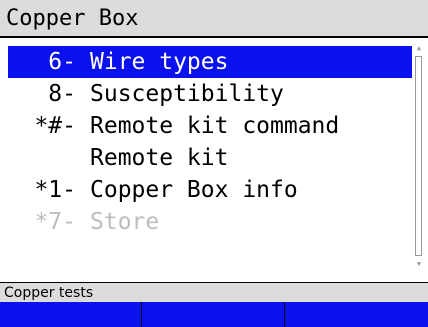 Image resolution: width=428 pixels, height=327 pixels. What do you see at coordinates (72, 18) in the screenshot?
I see `window-title: Copper Box` at bounding box center [72, 18].